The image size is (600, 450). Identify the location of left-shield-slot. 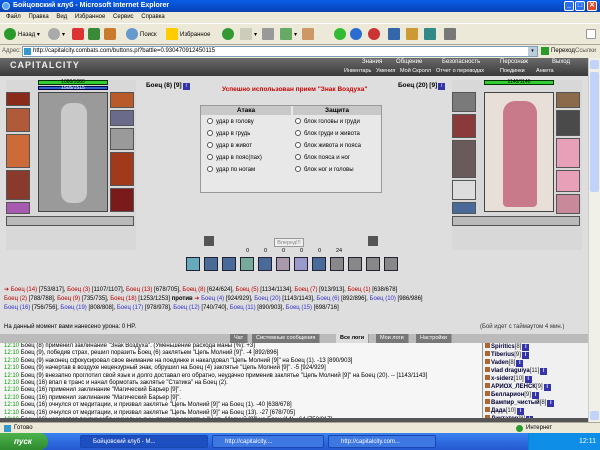
(122, 169).